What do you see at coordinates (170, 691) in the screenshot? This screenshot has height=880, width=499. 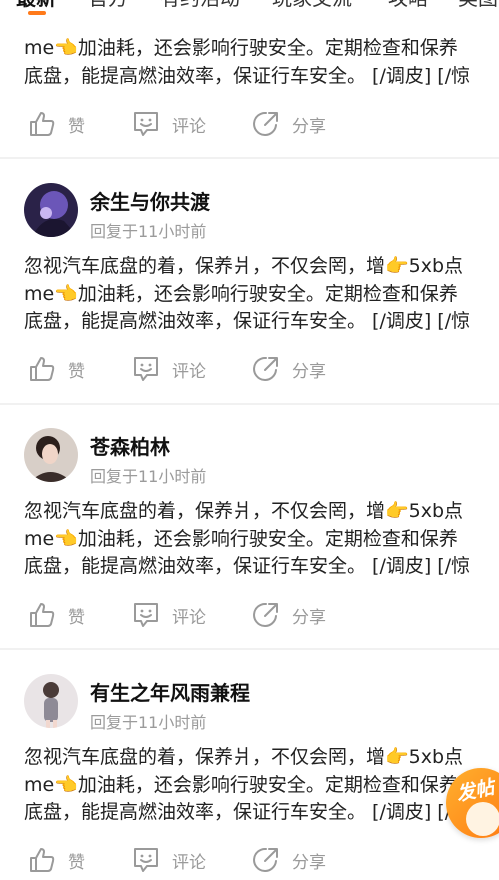 I see `username: 有生之年风雨兼程` at bounding box center [170, 691].